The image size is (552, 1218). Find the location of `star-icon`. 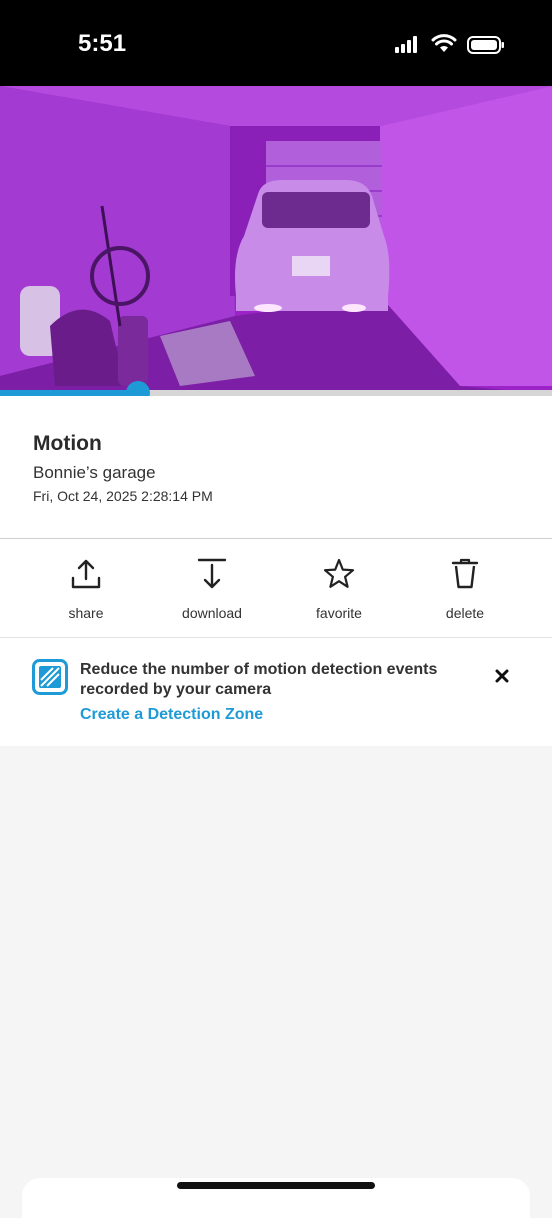

star-icon is located at coordinates (339, 573).